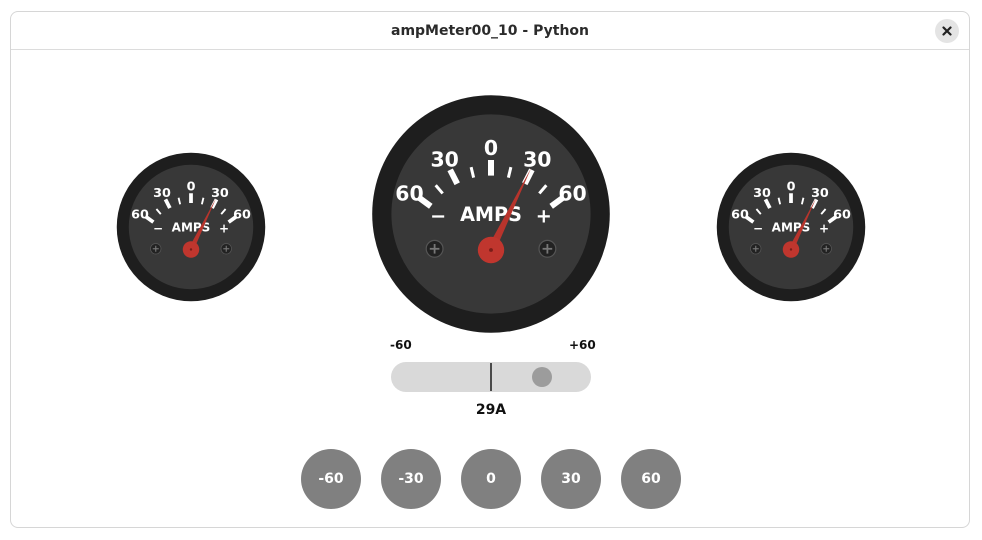 The width and height of the screenshot is (982, 540). Describe the element at coordinates (571, 479) in the screenshot. I see `preset-button-30: 30` at that location.